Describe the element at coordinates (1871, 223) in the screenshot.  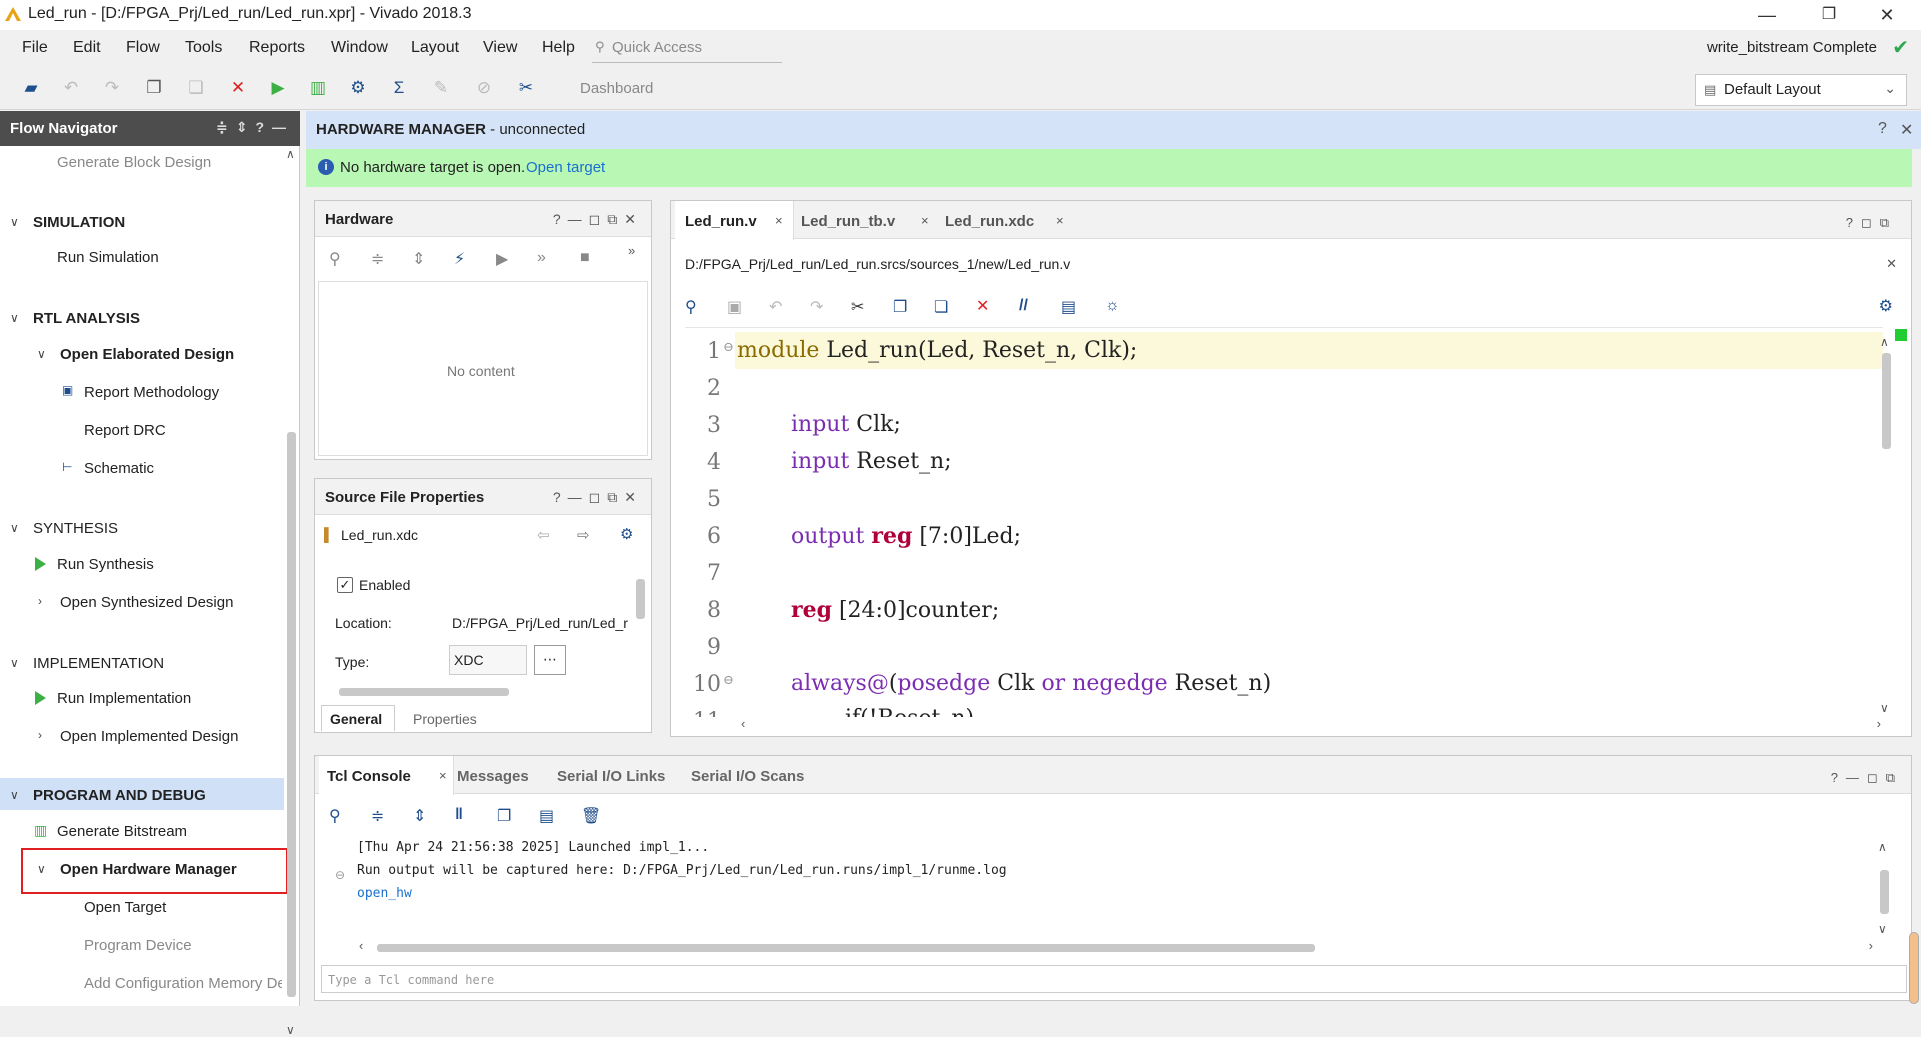
I see `panel-controls-icon: ?◻⧉` at that location.